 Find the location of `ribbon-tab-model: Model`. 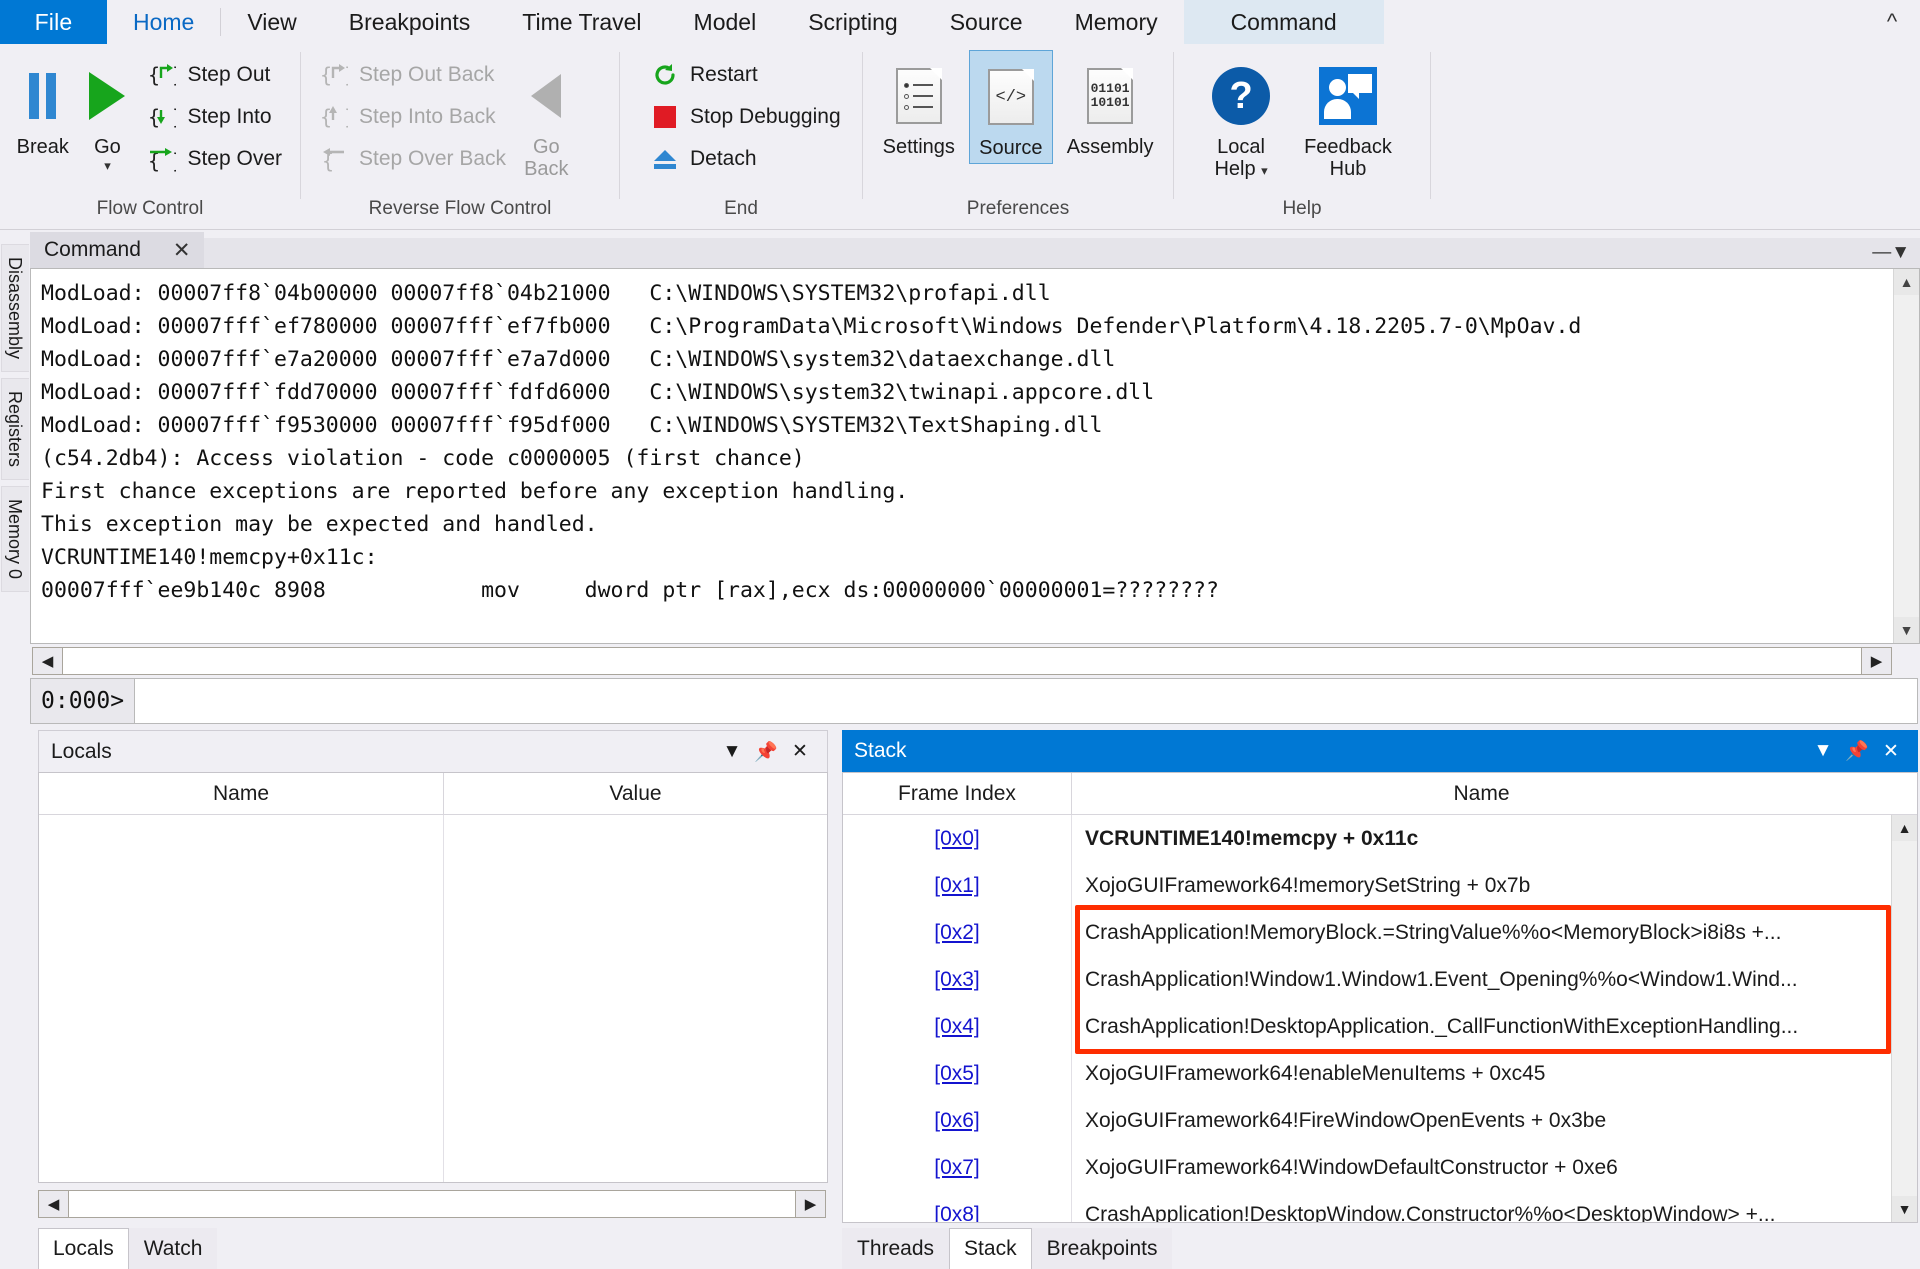

ribbon-tab-model: Model is located at coordinates (725, 22).